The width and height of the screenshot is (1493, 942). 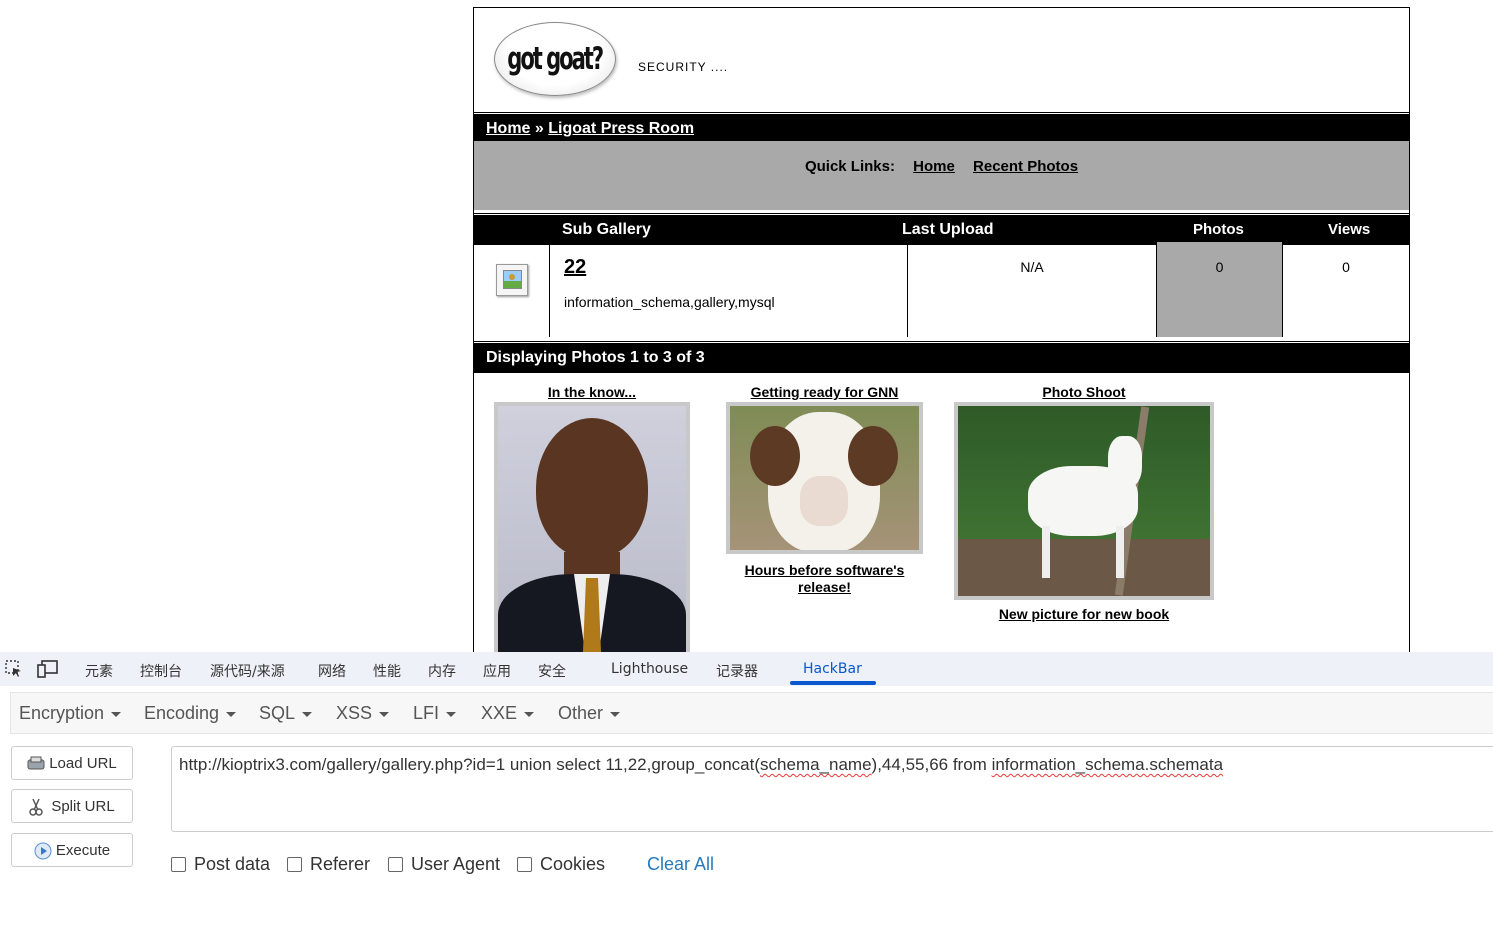 I want to click on tab-application: 应用, so click(x=497, y=671).